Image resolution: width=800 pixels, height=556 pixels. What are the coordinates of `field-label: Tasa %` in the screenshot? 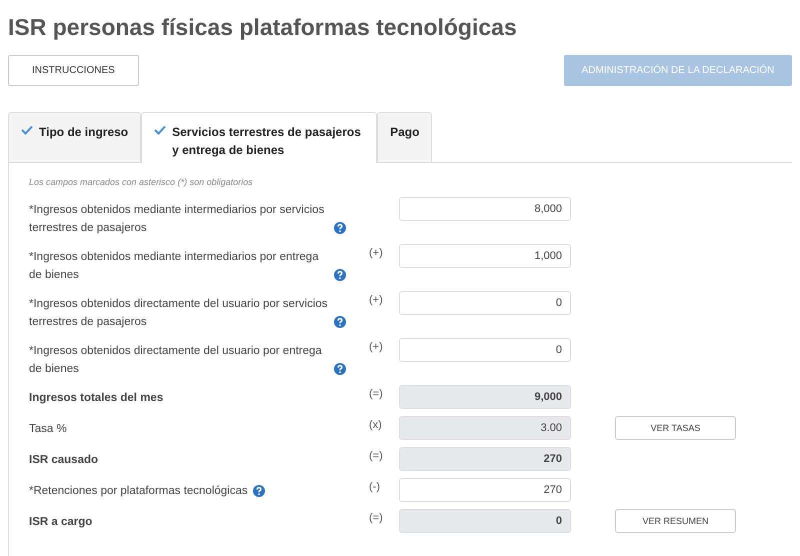 It's located at (48, 429).